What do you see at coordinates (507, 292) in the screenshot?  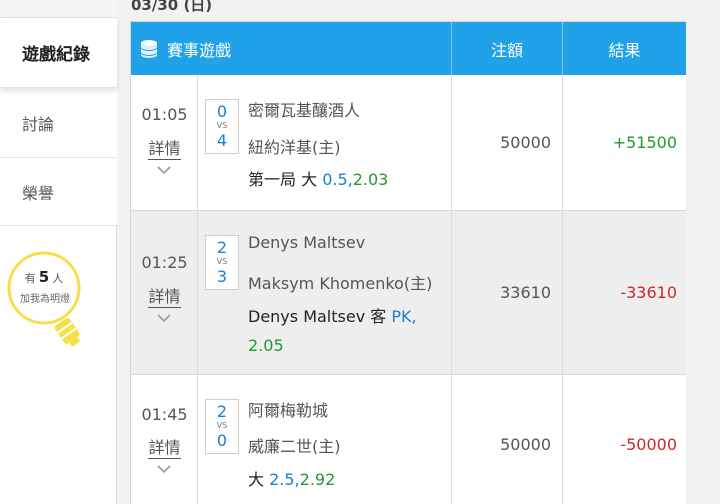 I see `stake-cell: 33610` at bounding box center [507, 292].